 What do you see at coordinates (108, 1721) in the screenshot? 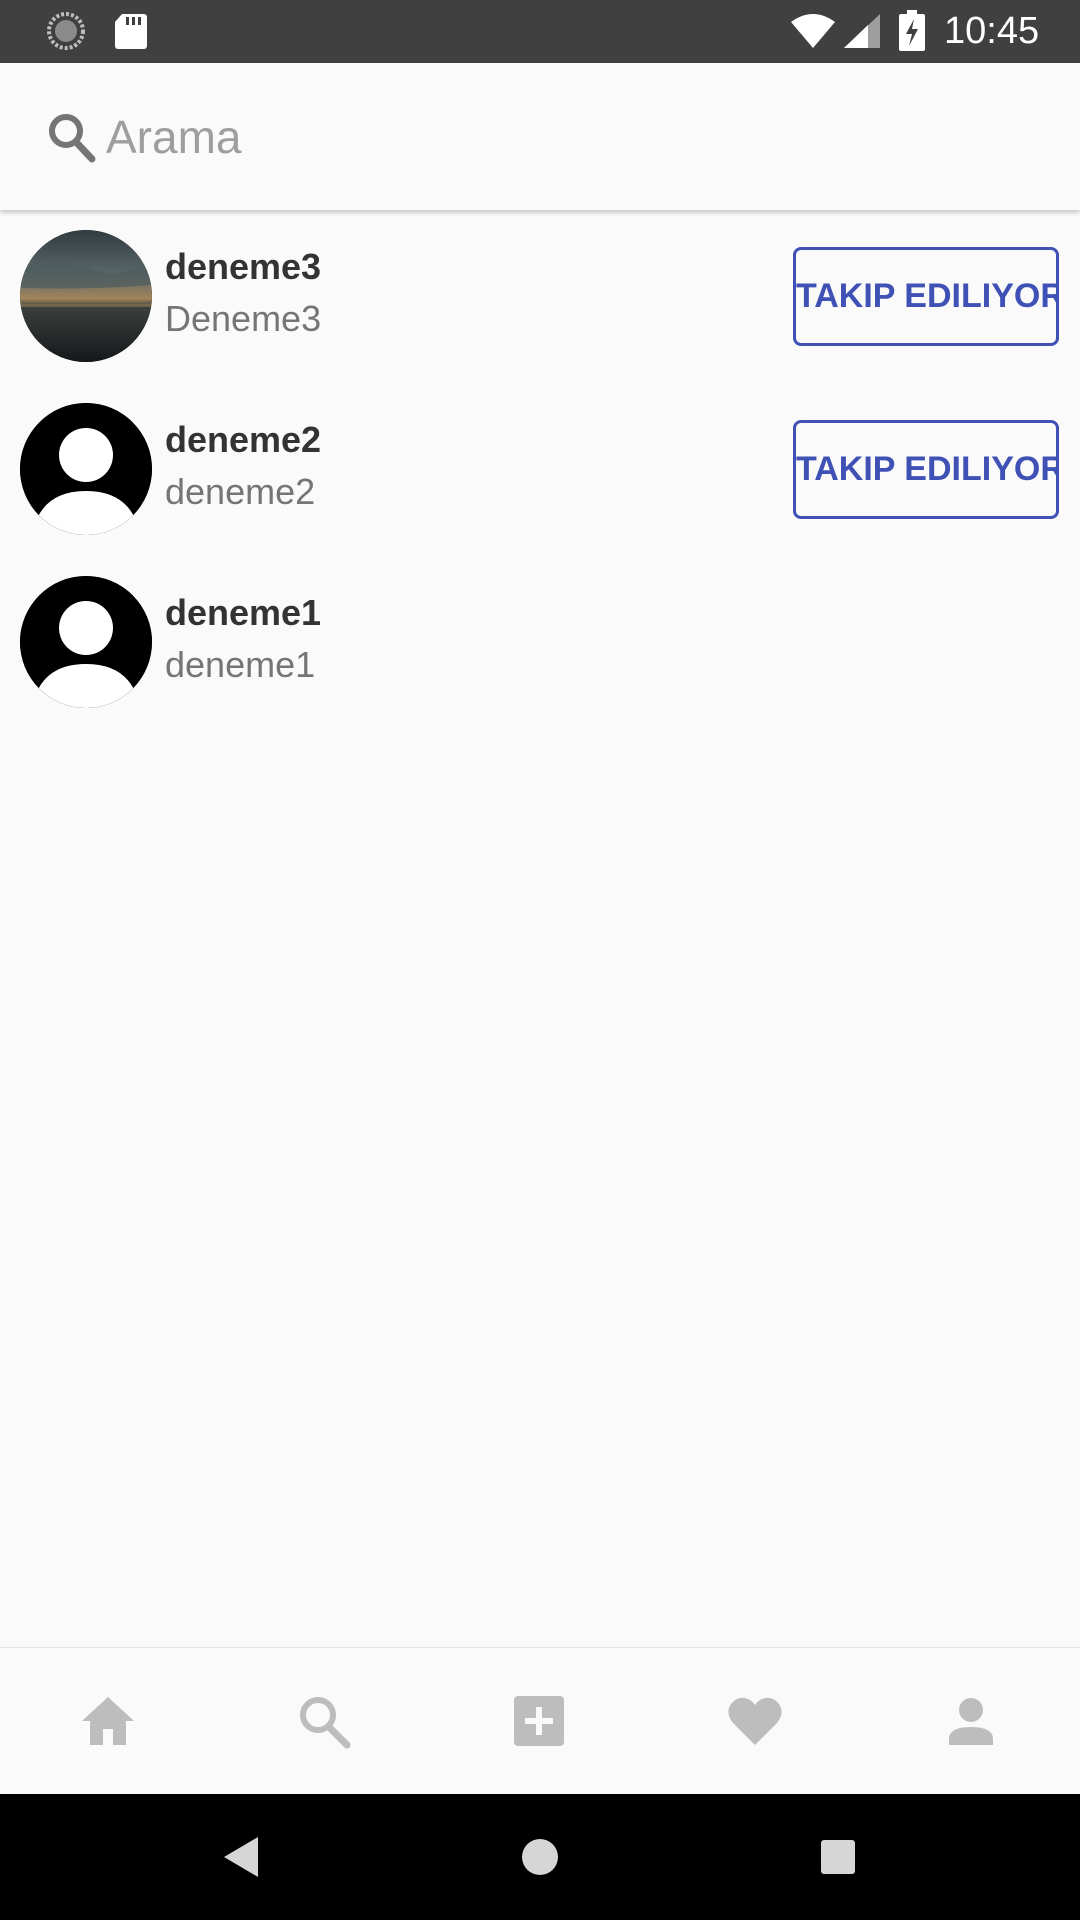
I see `home-icon` at bounding box center [108, 1721].